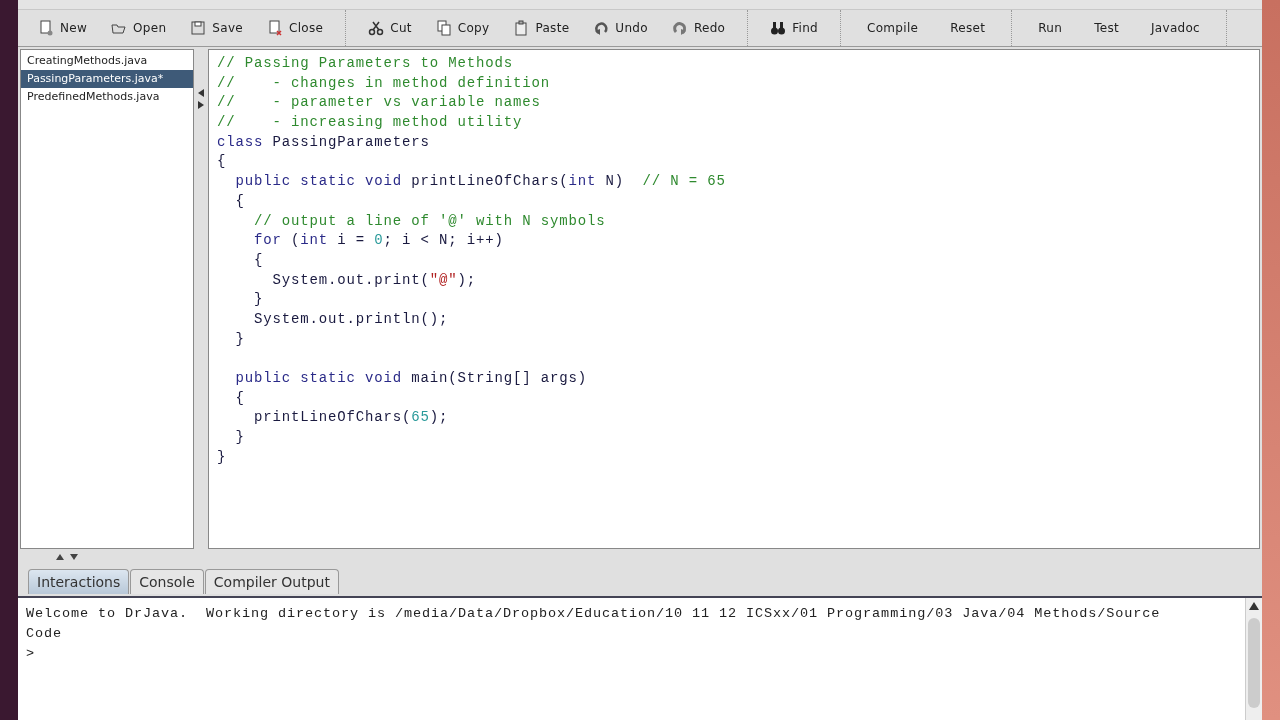 Image resolution: width=1280 pixels, height=720 pixels. What do you see at coordinates (379, 241) in the screenshot?
I see `code-line: for (int i = 0; i < N; i++)` at bounding box center [379, 241].